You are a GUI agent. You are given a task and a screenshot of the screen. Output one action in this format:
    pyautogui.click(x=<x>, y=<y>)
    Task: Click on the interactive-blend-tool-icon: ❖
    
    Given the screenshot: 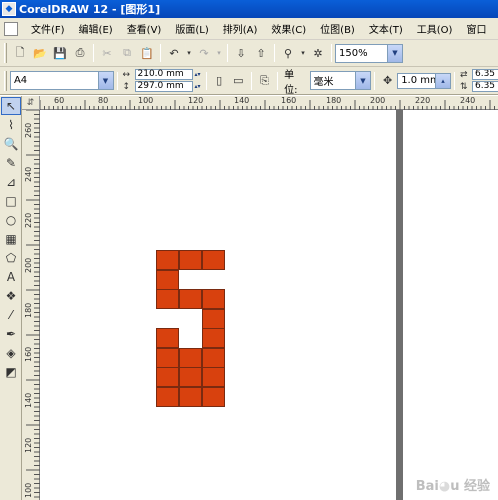 What is the action you would take?
    pyautogui.click(x=11, y=296)
    